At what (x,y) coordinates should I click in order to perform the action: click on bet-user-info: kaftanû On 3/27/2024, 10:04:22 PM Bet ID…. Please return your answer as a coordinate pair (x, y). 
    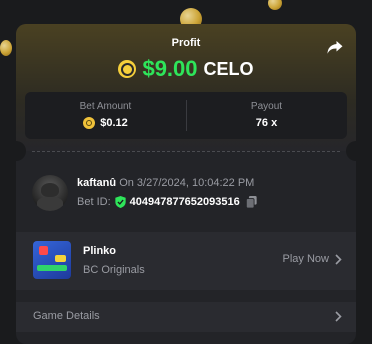
    Looking at the image, I should click on (187, 195).